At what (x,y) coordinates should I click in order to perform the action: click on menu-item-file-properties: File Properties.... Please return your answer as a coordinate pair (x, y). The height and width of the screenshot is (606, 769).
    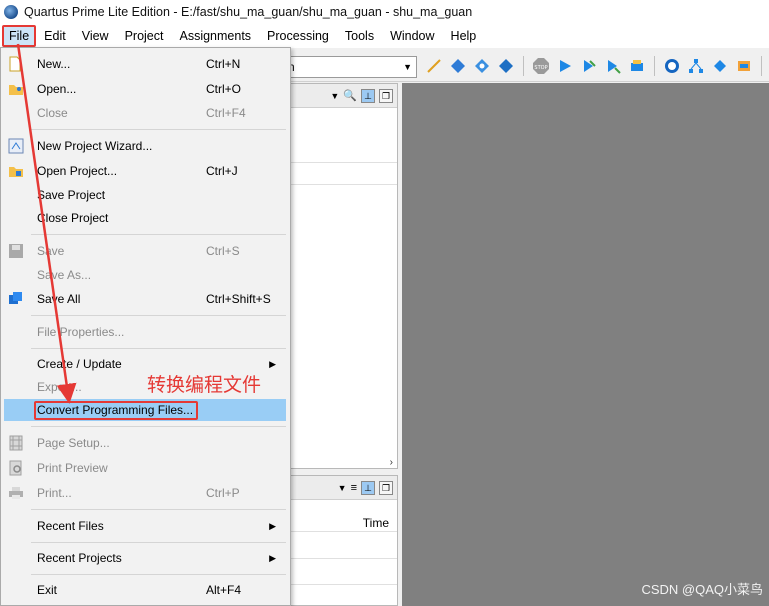
    Looking at the image, I should click on (145, 332).